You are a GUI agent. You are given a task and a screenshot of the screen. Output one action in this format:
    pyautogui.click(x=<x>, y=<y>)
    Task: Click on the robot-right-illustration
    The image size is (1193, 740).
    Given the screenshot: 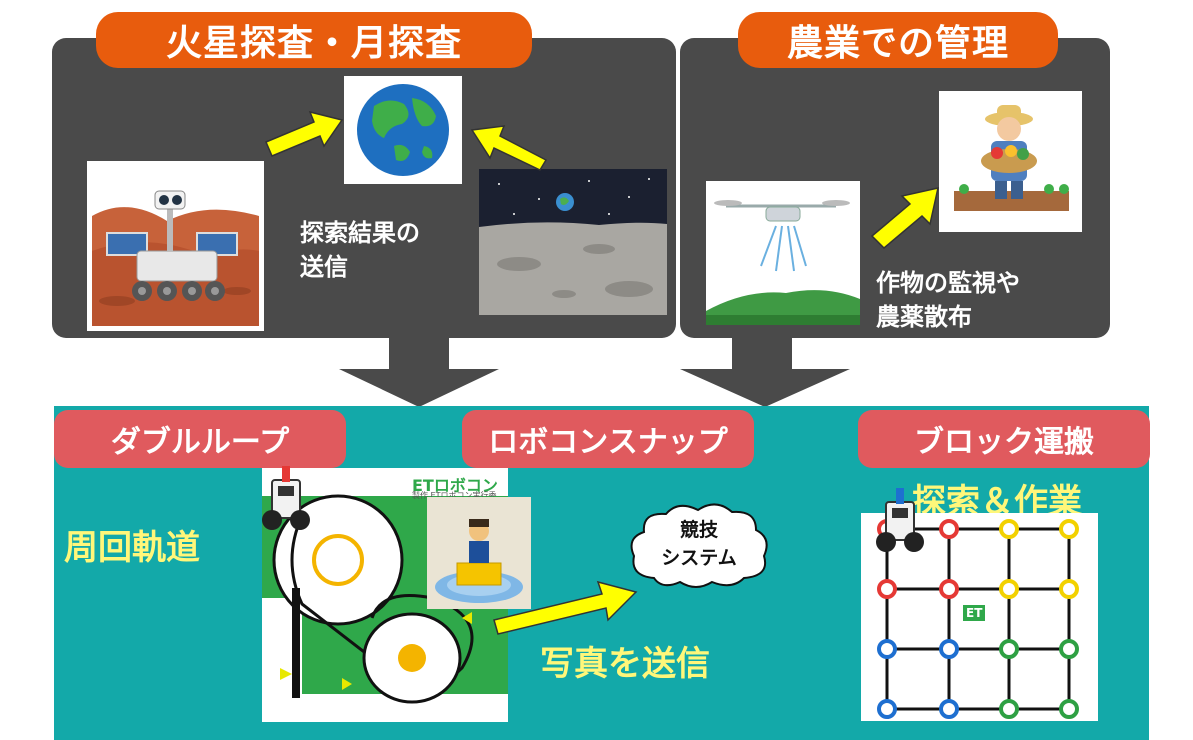 What is the action you would take?
    pyautogui.click(x=900, y=520)
    